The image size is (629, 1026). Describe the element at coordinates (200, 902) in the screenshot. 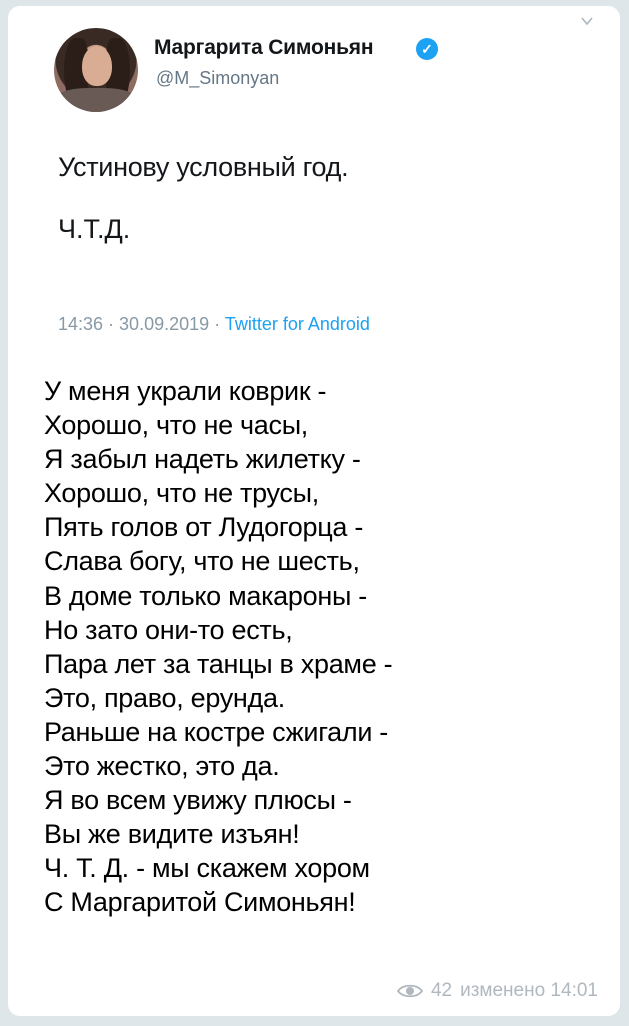

I see `message-line: С Маргаритой Симоньян!` at that location.